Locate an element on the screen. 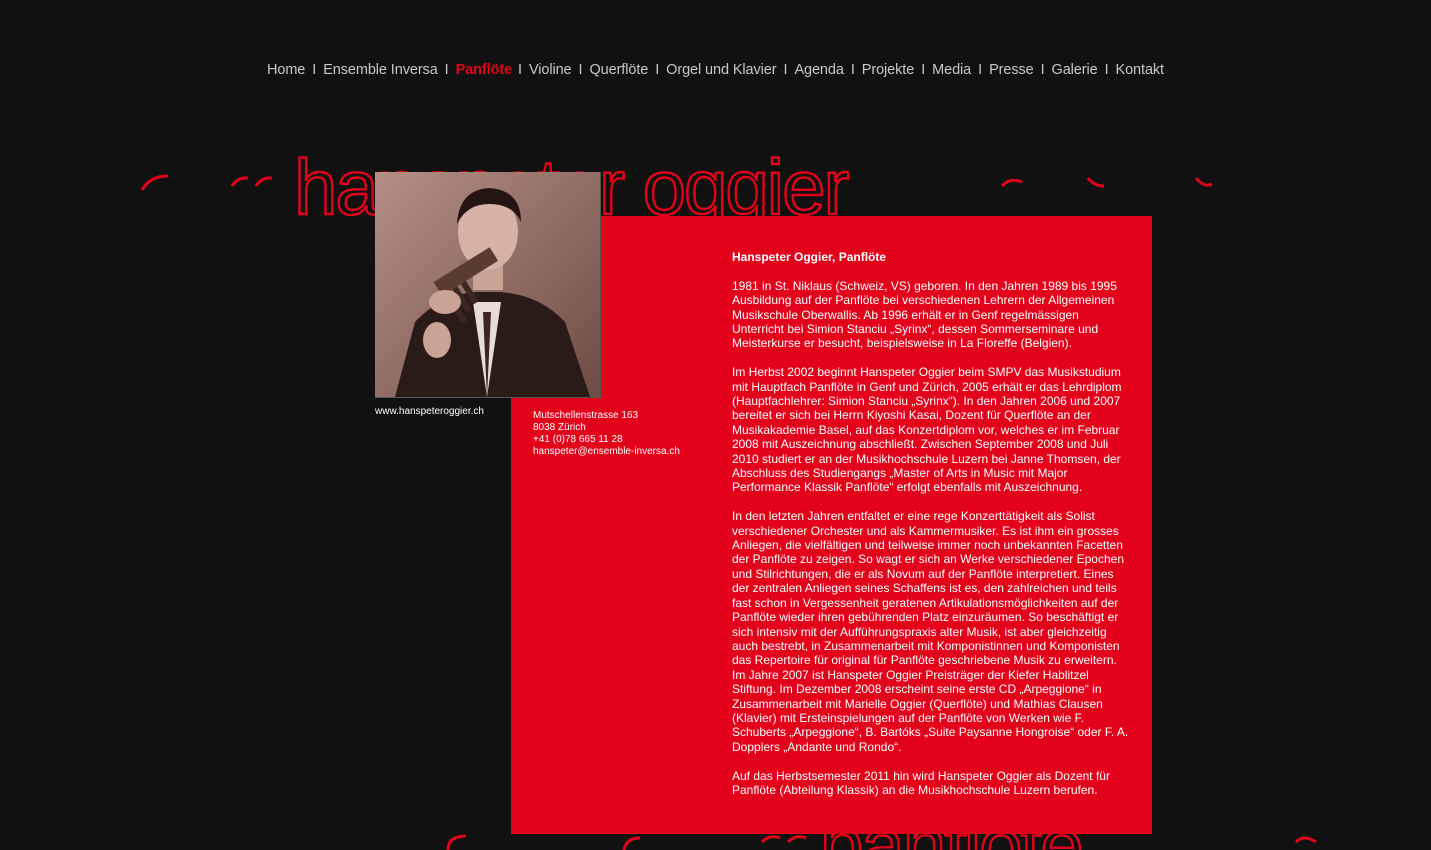 This screenshot has width=1431, height=850. address-city: 8038 Zürich is located at coordinates (559, 427).